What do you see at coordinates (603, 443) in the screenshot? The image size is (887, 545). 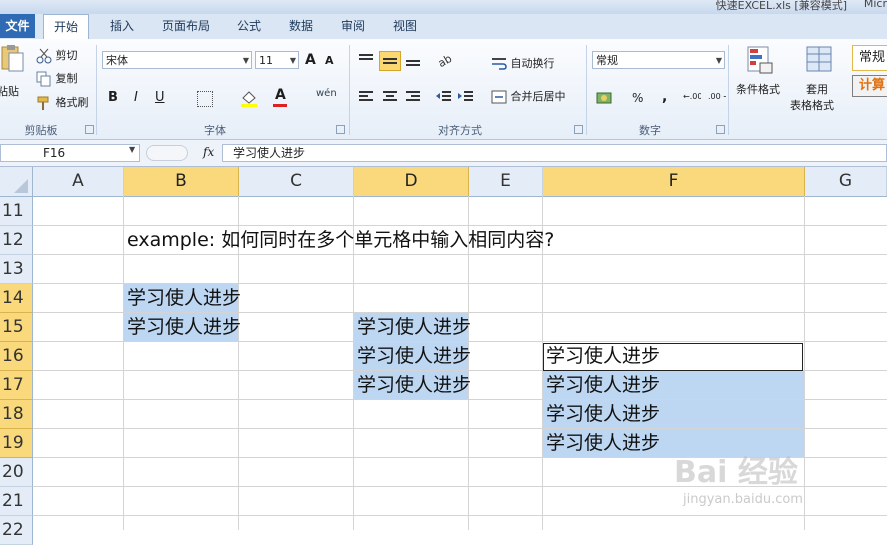 I see `cell-f19: 学习使人进步` at bounding box center [603, 443].